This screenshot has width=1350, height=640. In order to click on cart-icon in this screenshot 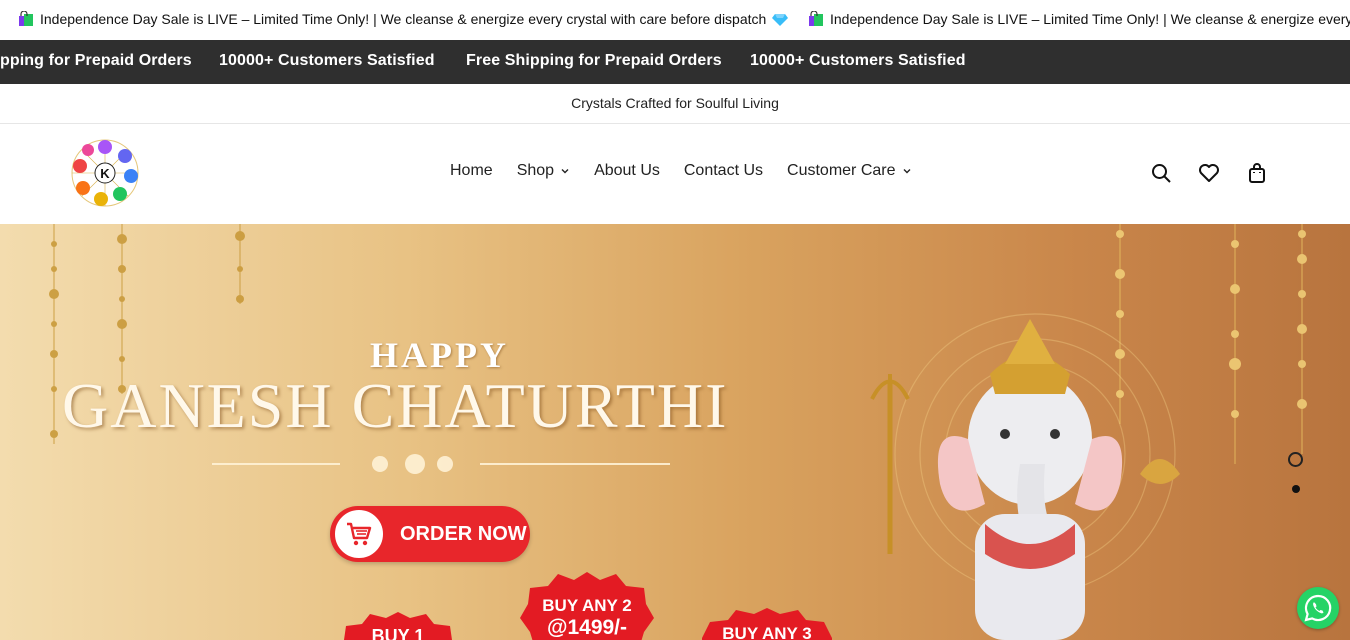, I will do `click(359, 534)`.